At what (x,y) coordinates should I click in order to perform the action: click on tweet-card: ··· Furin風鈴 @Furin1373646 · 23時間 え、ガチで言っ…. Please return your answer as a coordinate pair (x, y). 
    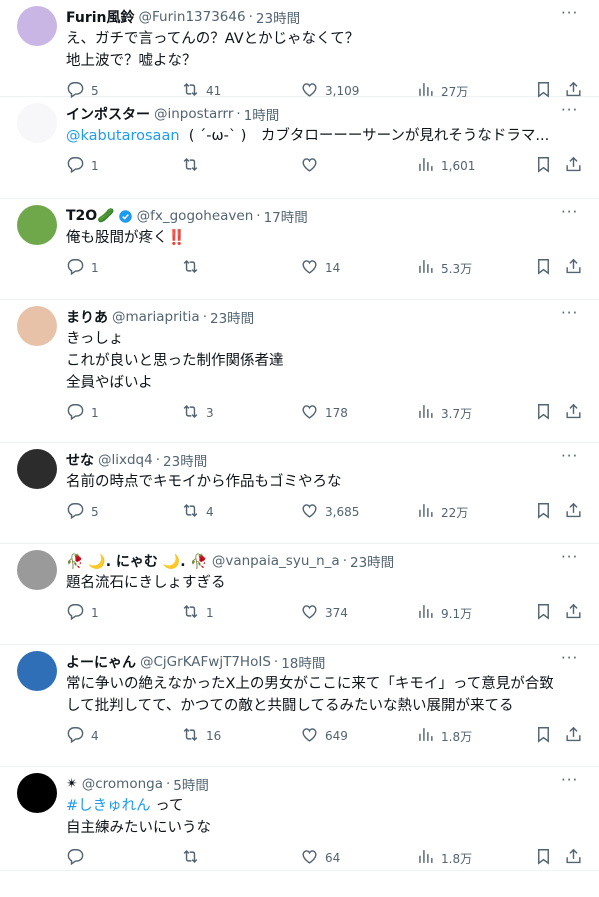
    Looking at the image, I should click on (299, 49).